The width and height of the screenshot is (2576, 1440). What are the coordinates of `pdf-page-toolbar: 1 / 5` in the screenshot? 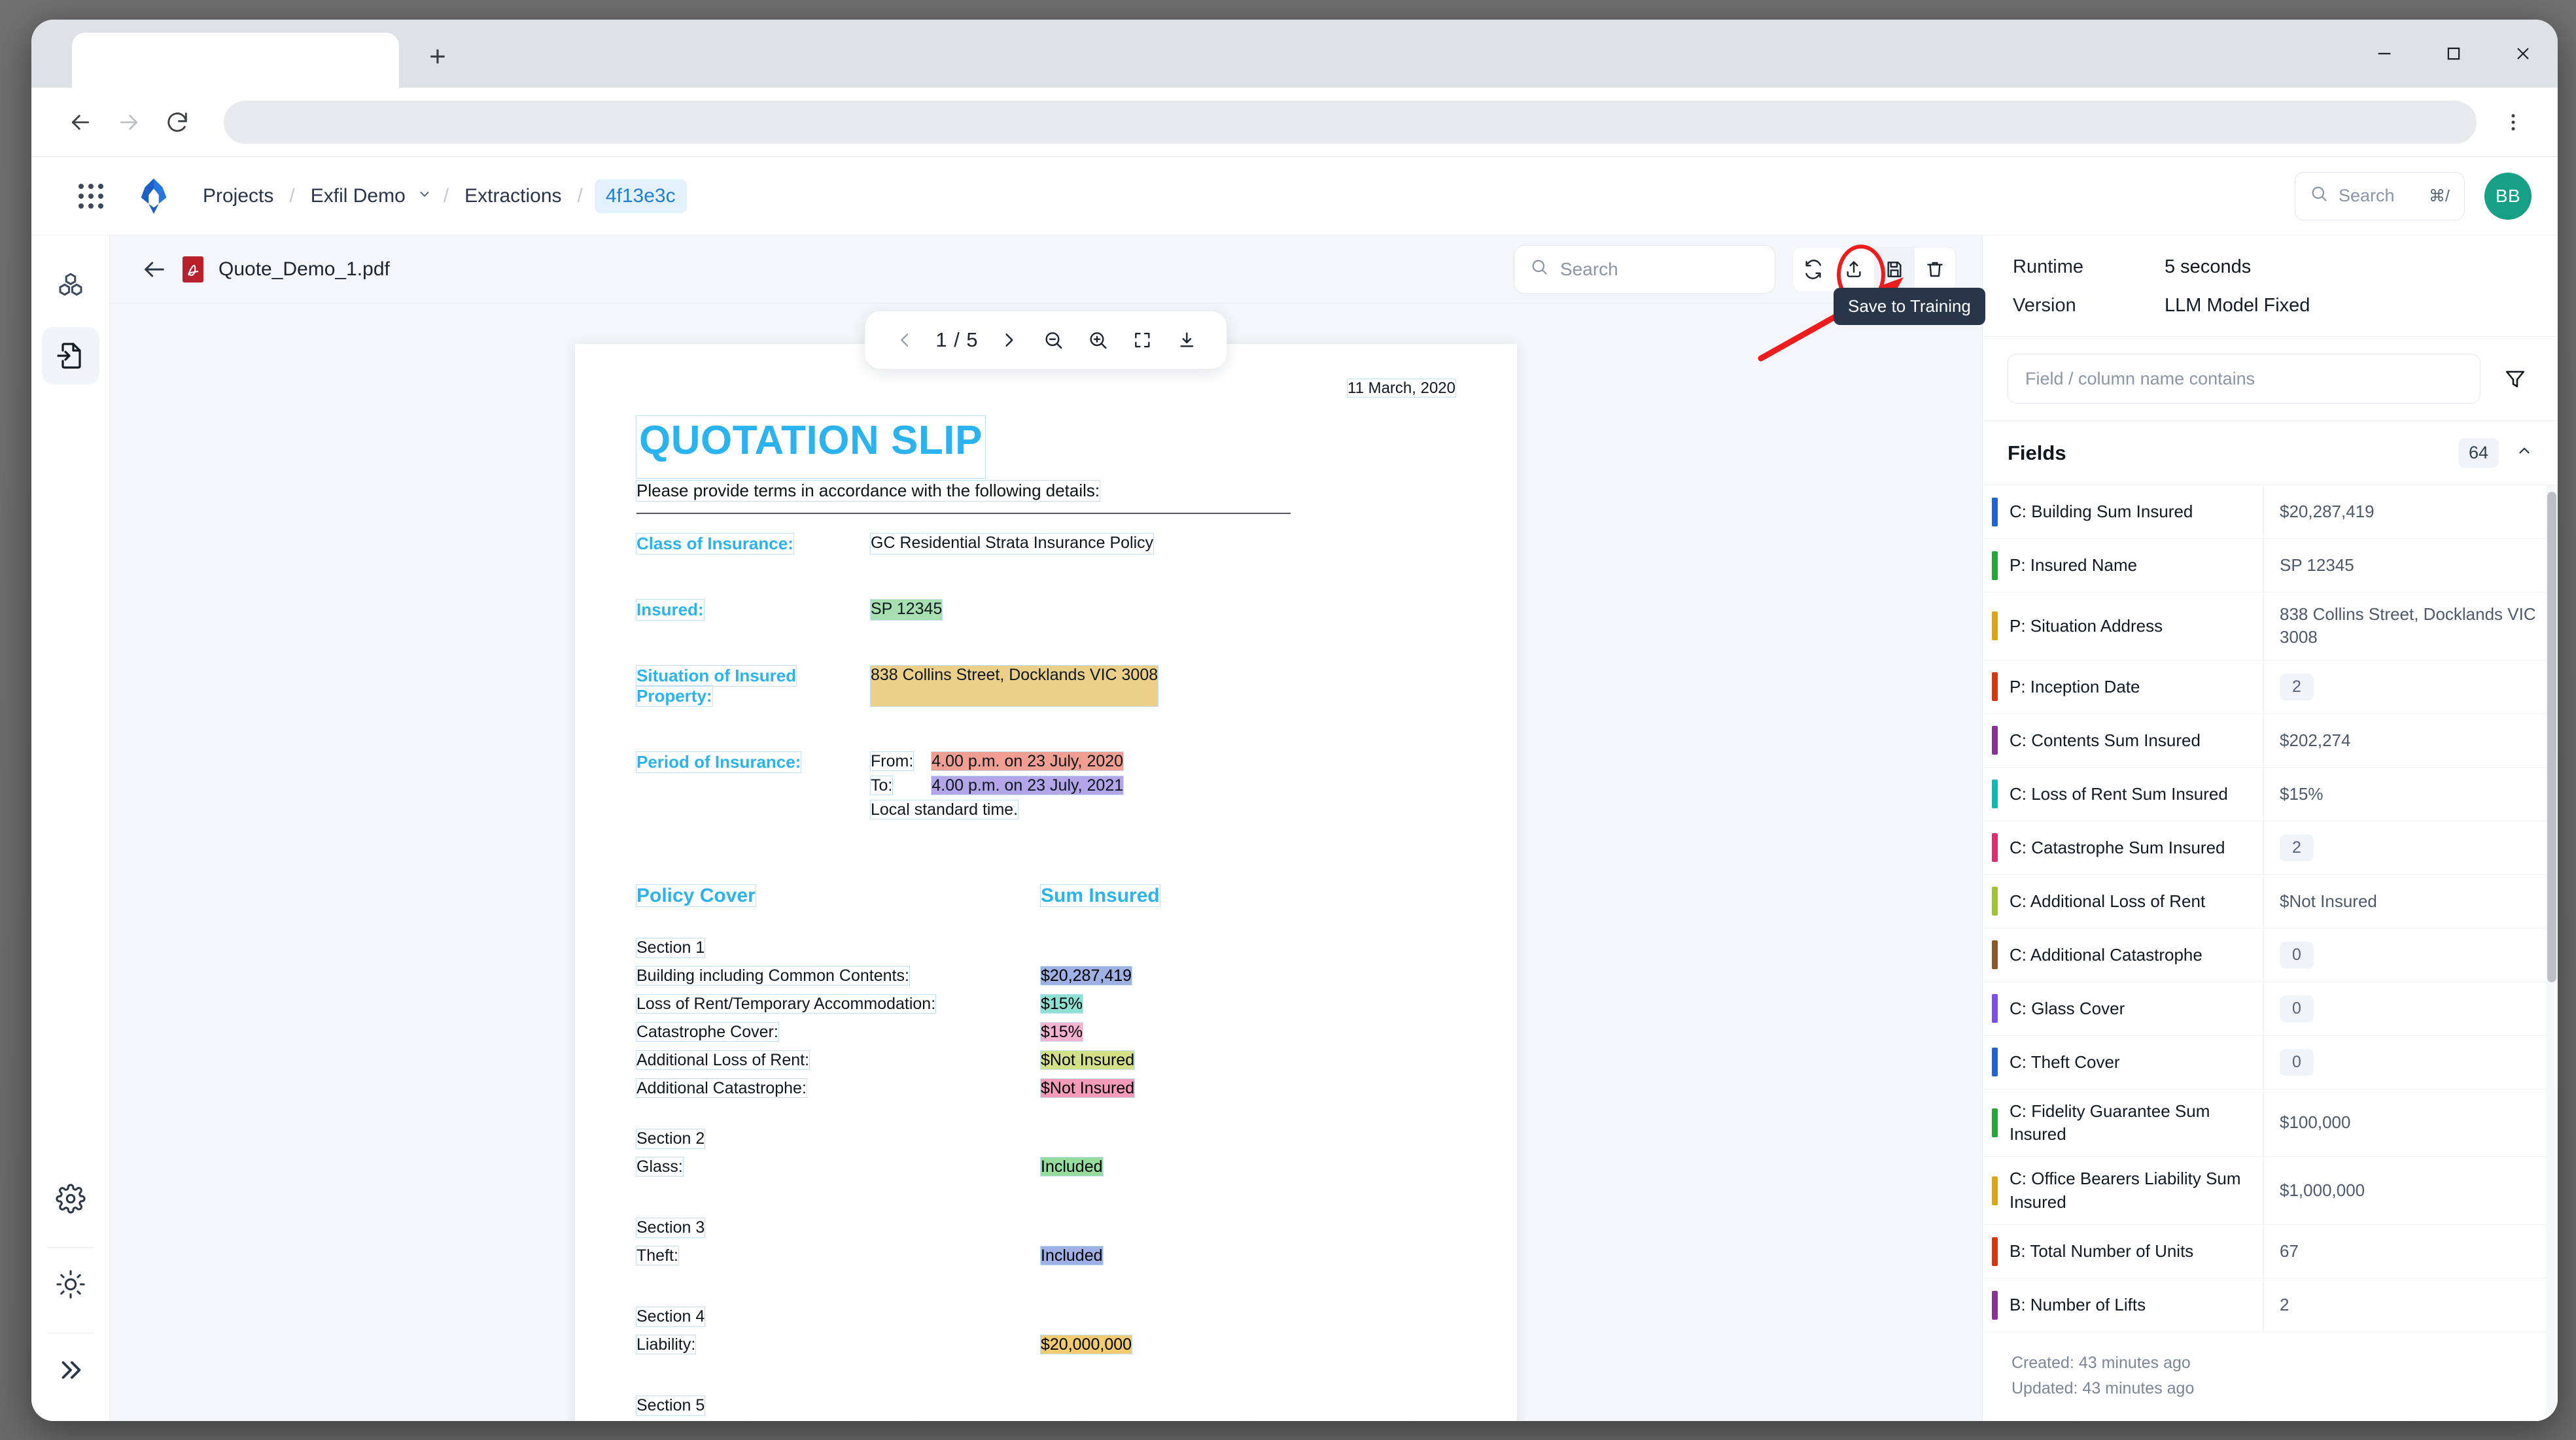 It's located at (1046, 340).